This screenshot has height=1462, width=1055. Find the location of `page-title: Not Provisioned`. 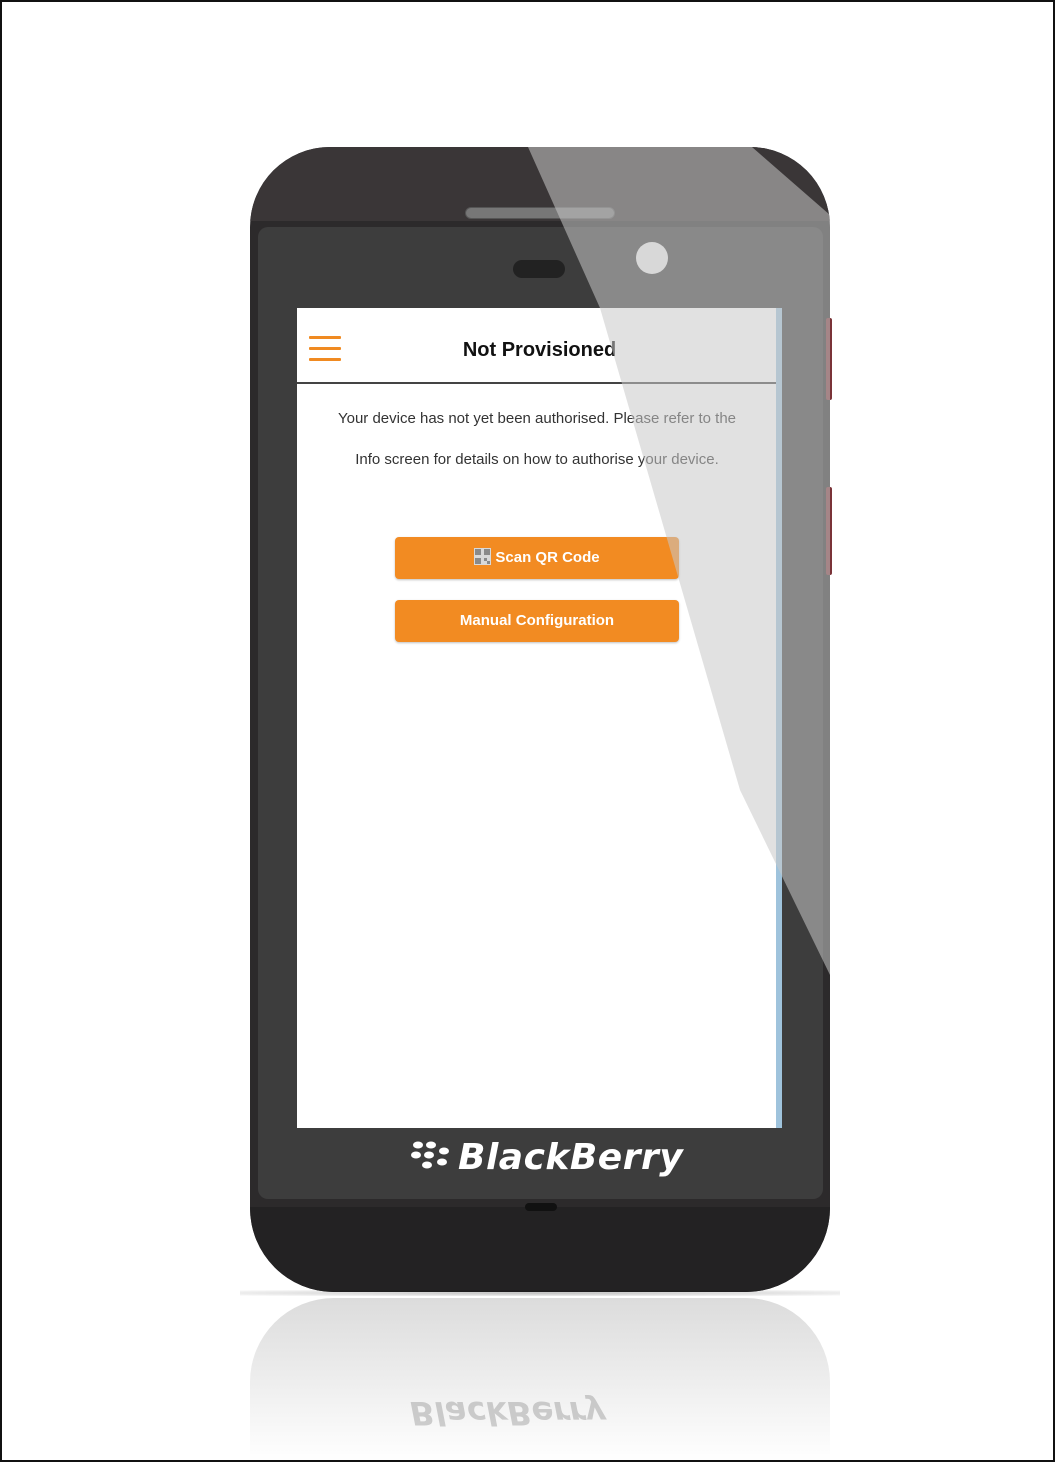

page-title: Not Provisioned is located at coordinates (539, 350).